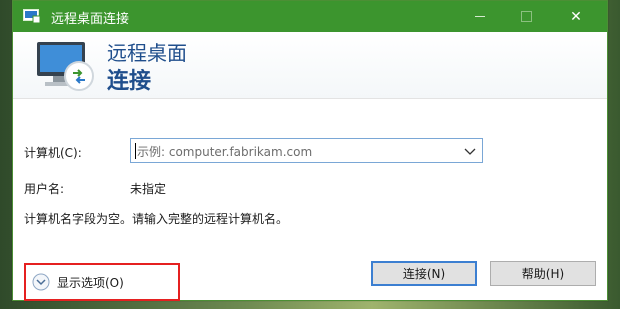  Describe the element at coordinates (135, 151) in the screenshot. I see `text-cursor` at that location.